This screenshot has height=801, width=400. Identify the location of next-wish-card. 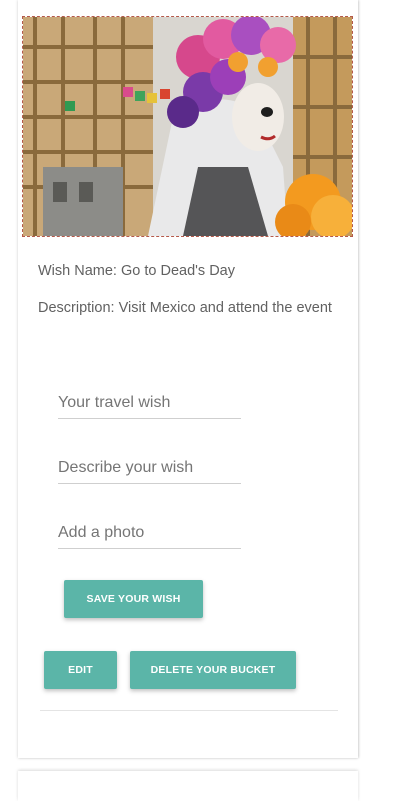
(188, 786).